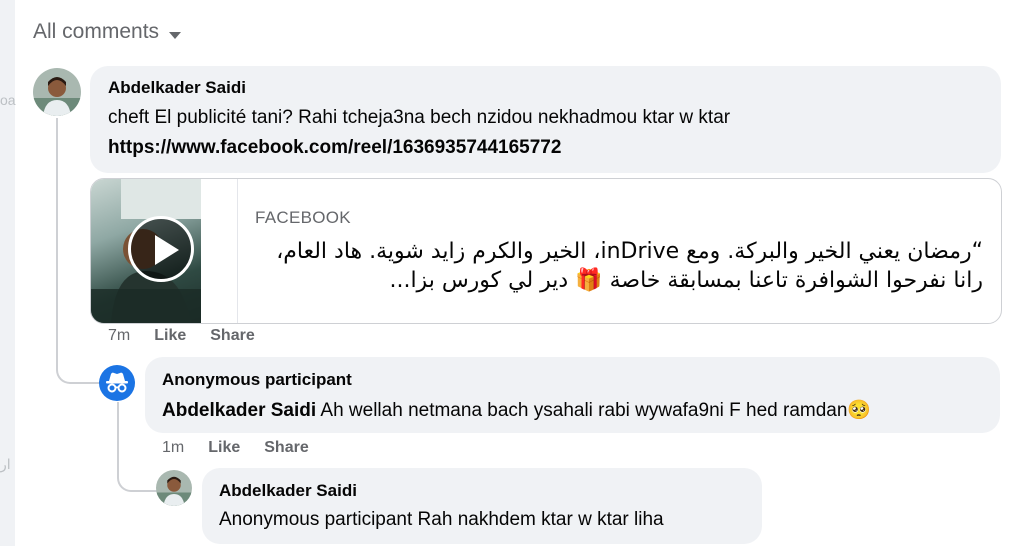  I want to click on play-icon, so click(161, 249).